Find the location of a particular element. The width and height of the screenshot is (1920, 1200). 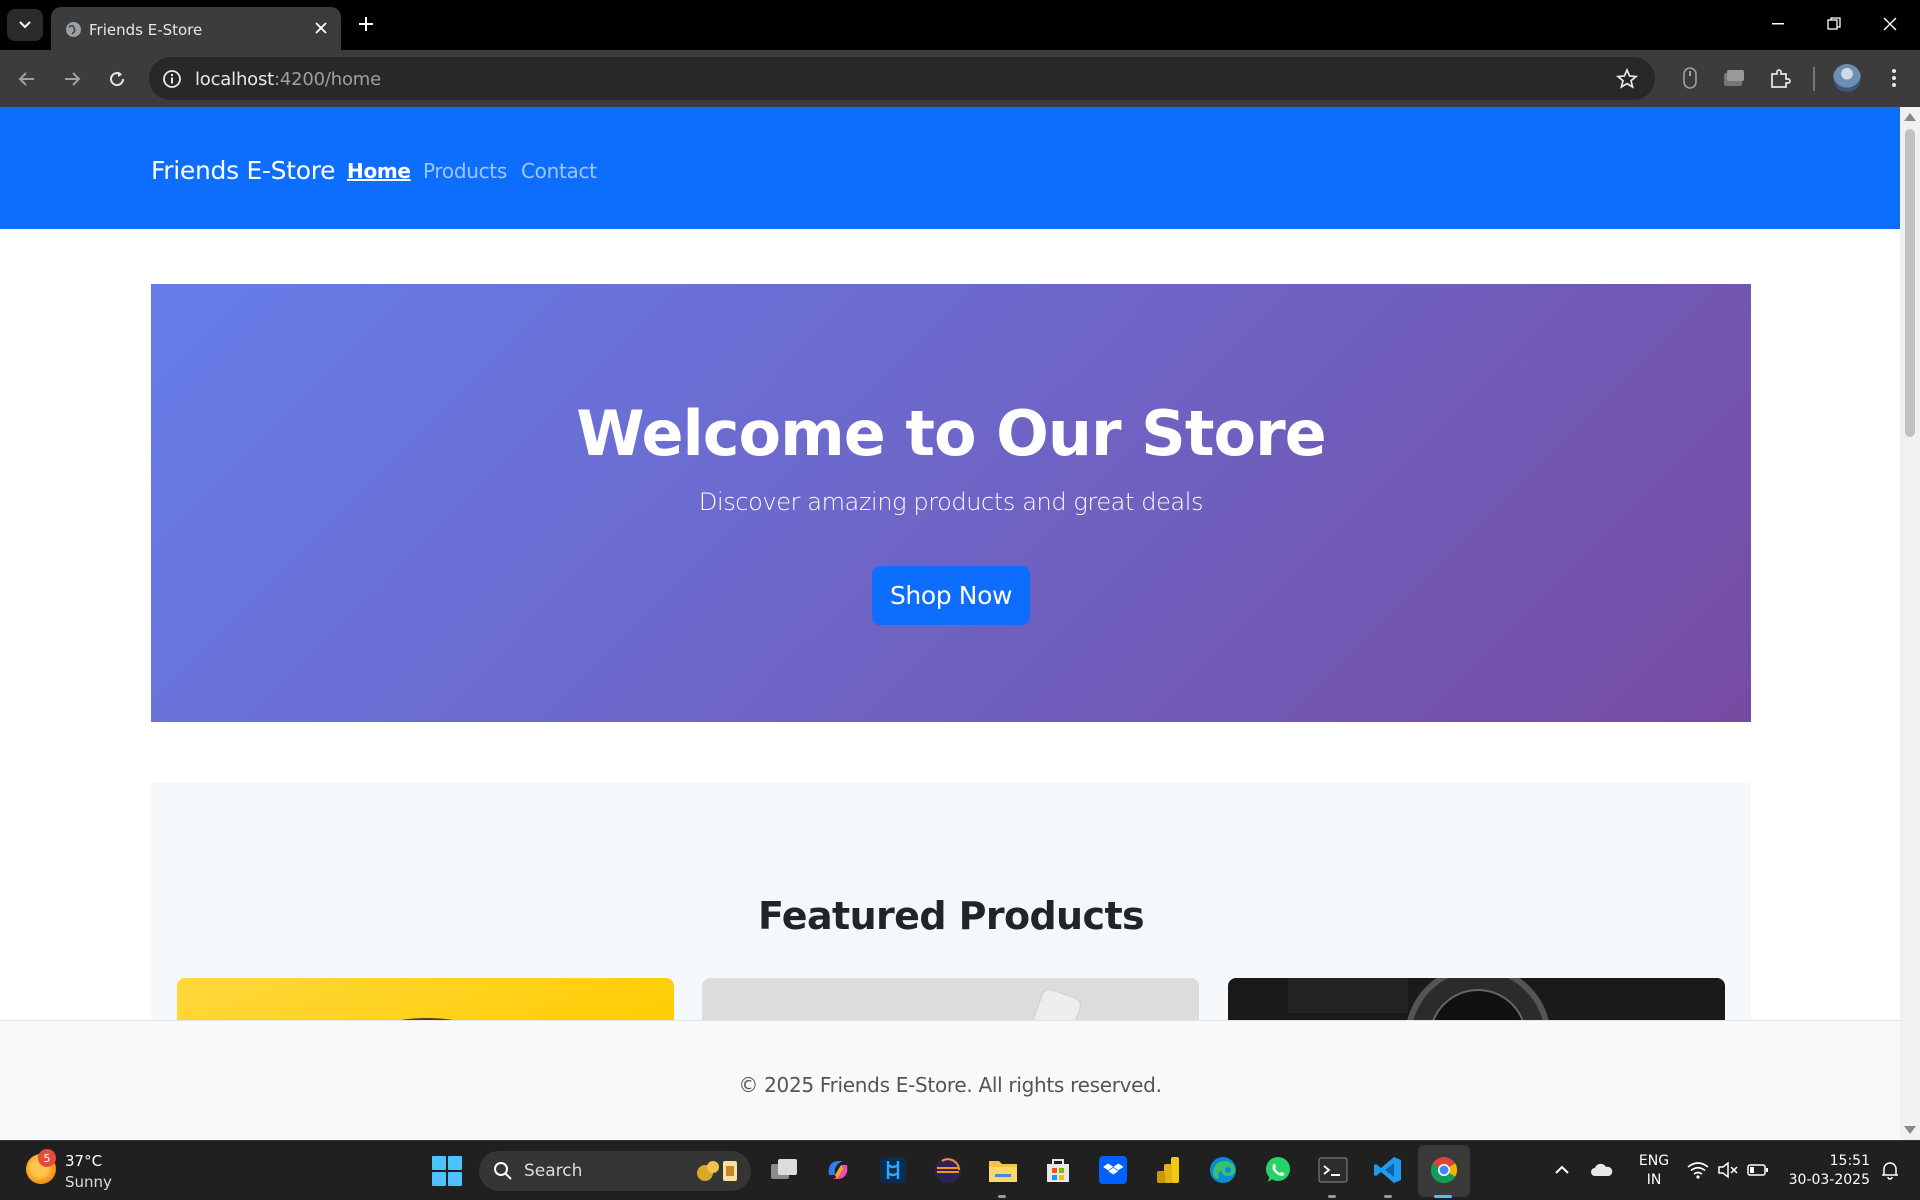

azure-data-studio-icon is located at coordinates (893, 1170).